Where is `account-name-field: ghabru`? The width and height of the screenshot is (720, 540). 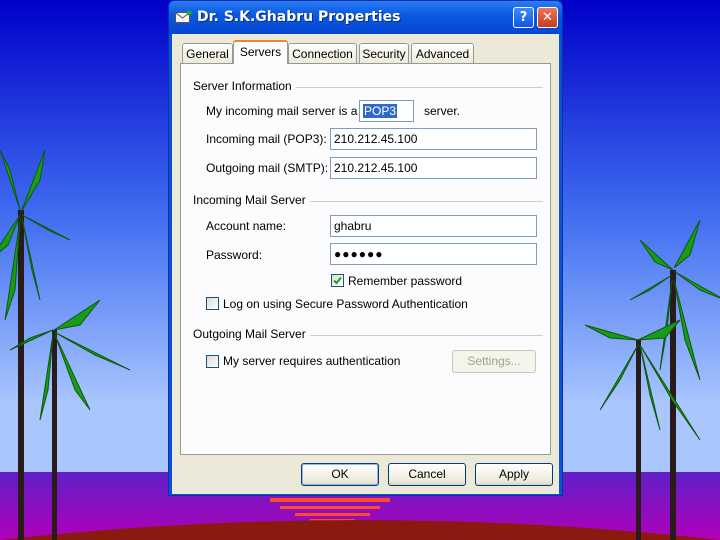
account-name-field: ghabru is located at coordinates (433, 226).